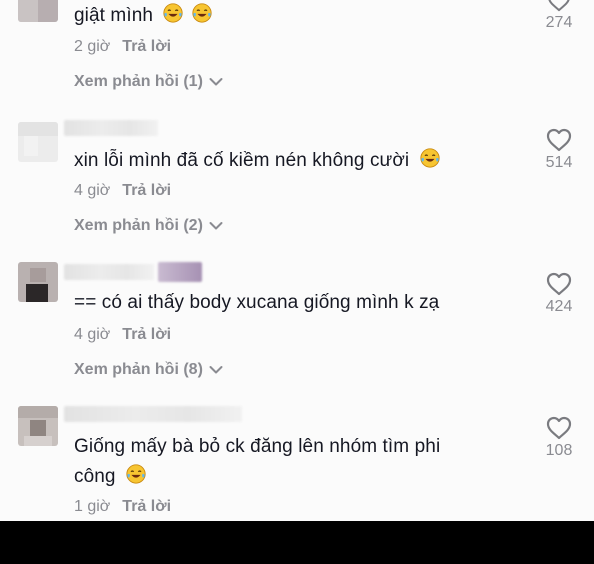  What do you see at coordinates (257, 446) in the screenshot?
I see `comment-body-line-1: Giống mấy bà bỏ ck đăng lên nhóm tìm phi` at bounding box center [257, 446].